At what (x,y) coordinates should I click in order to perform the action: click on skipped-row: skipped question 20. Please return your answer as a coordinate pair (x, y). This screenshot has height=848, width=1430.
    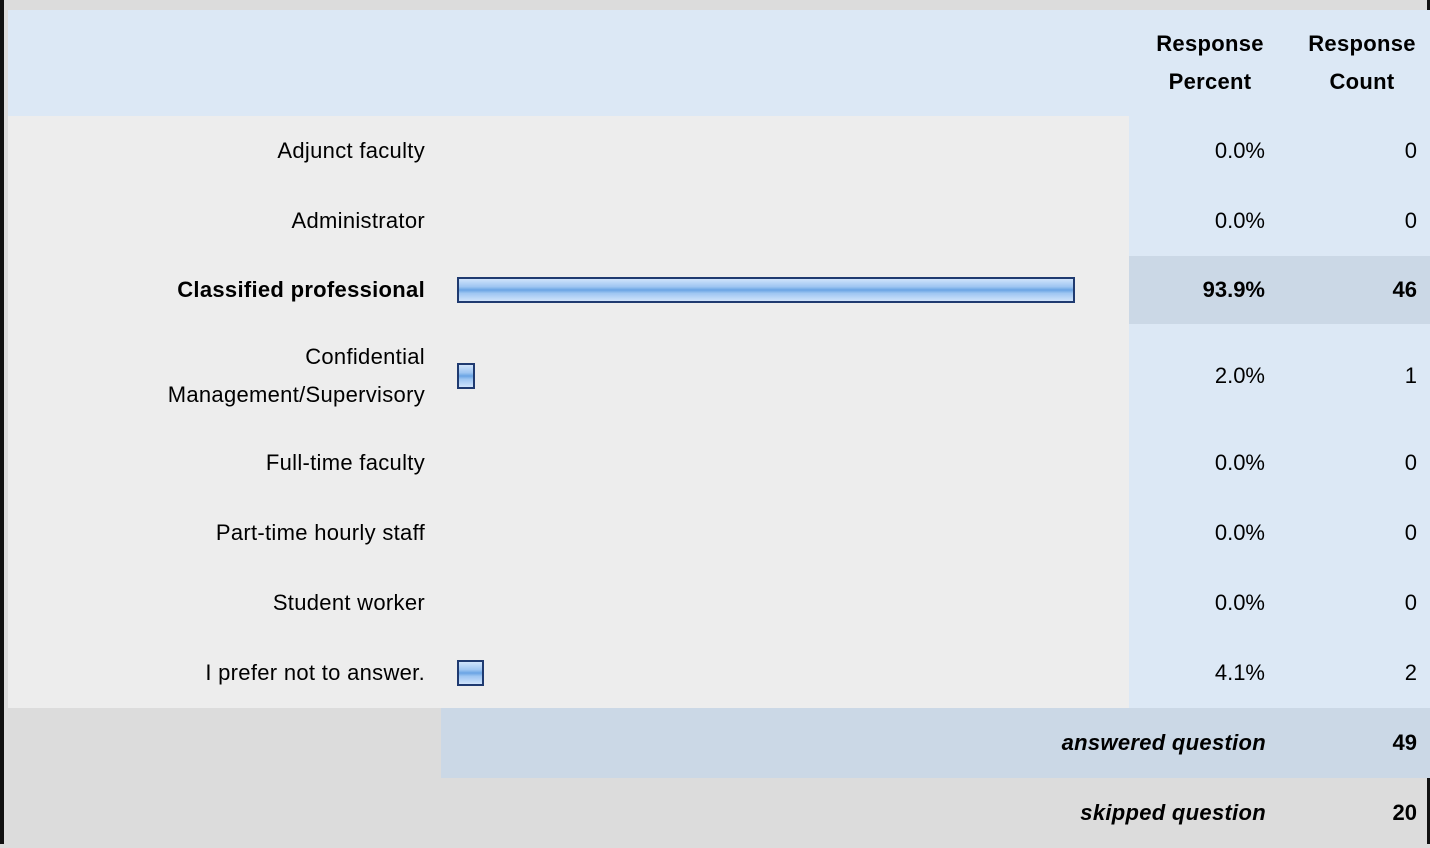
    Looking at the image, I should click on (719, 813).